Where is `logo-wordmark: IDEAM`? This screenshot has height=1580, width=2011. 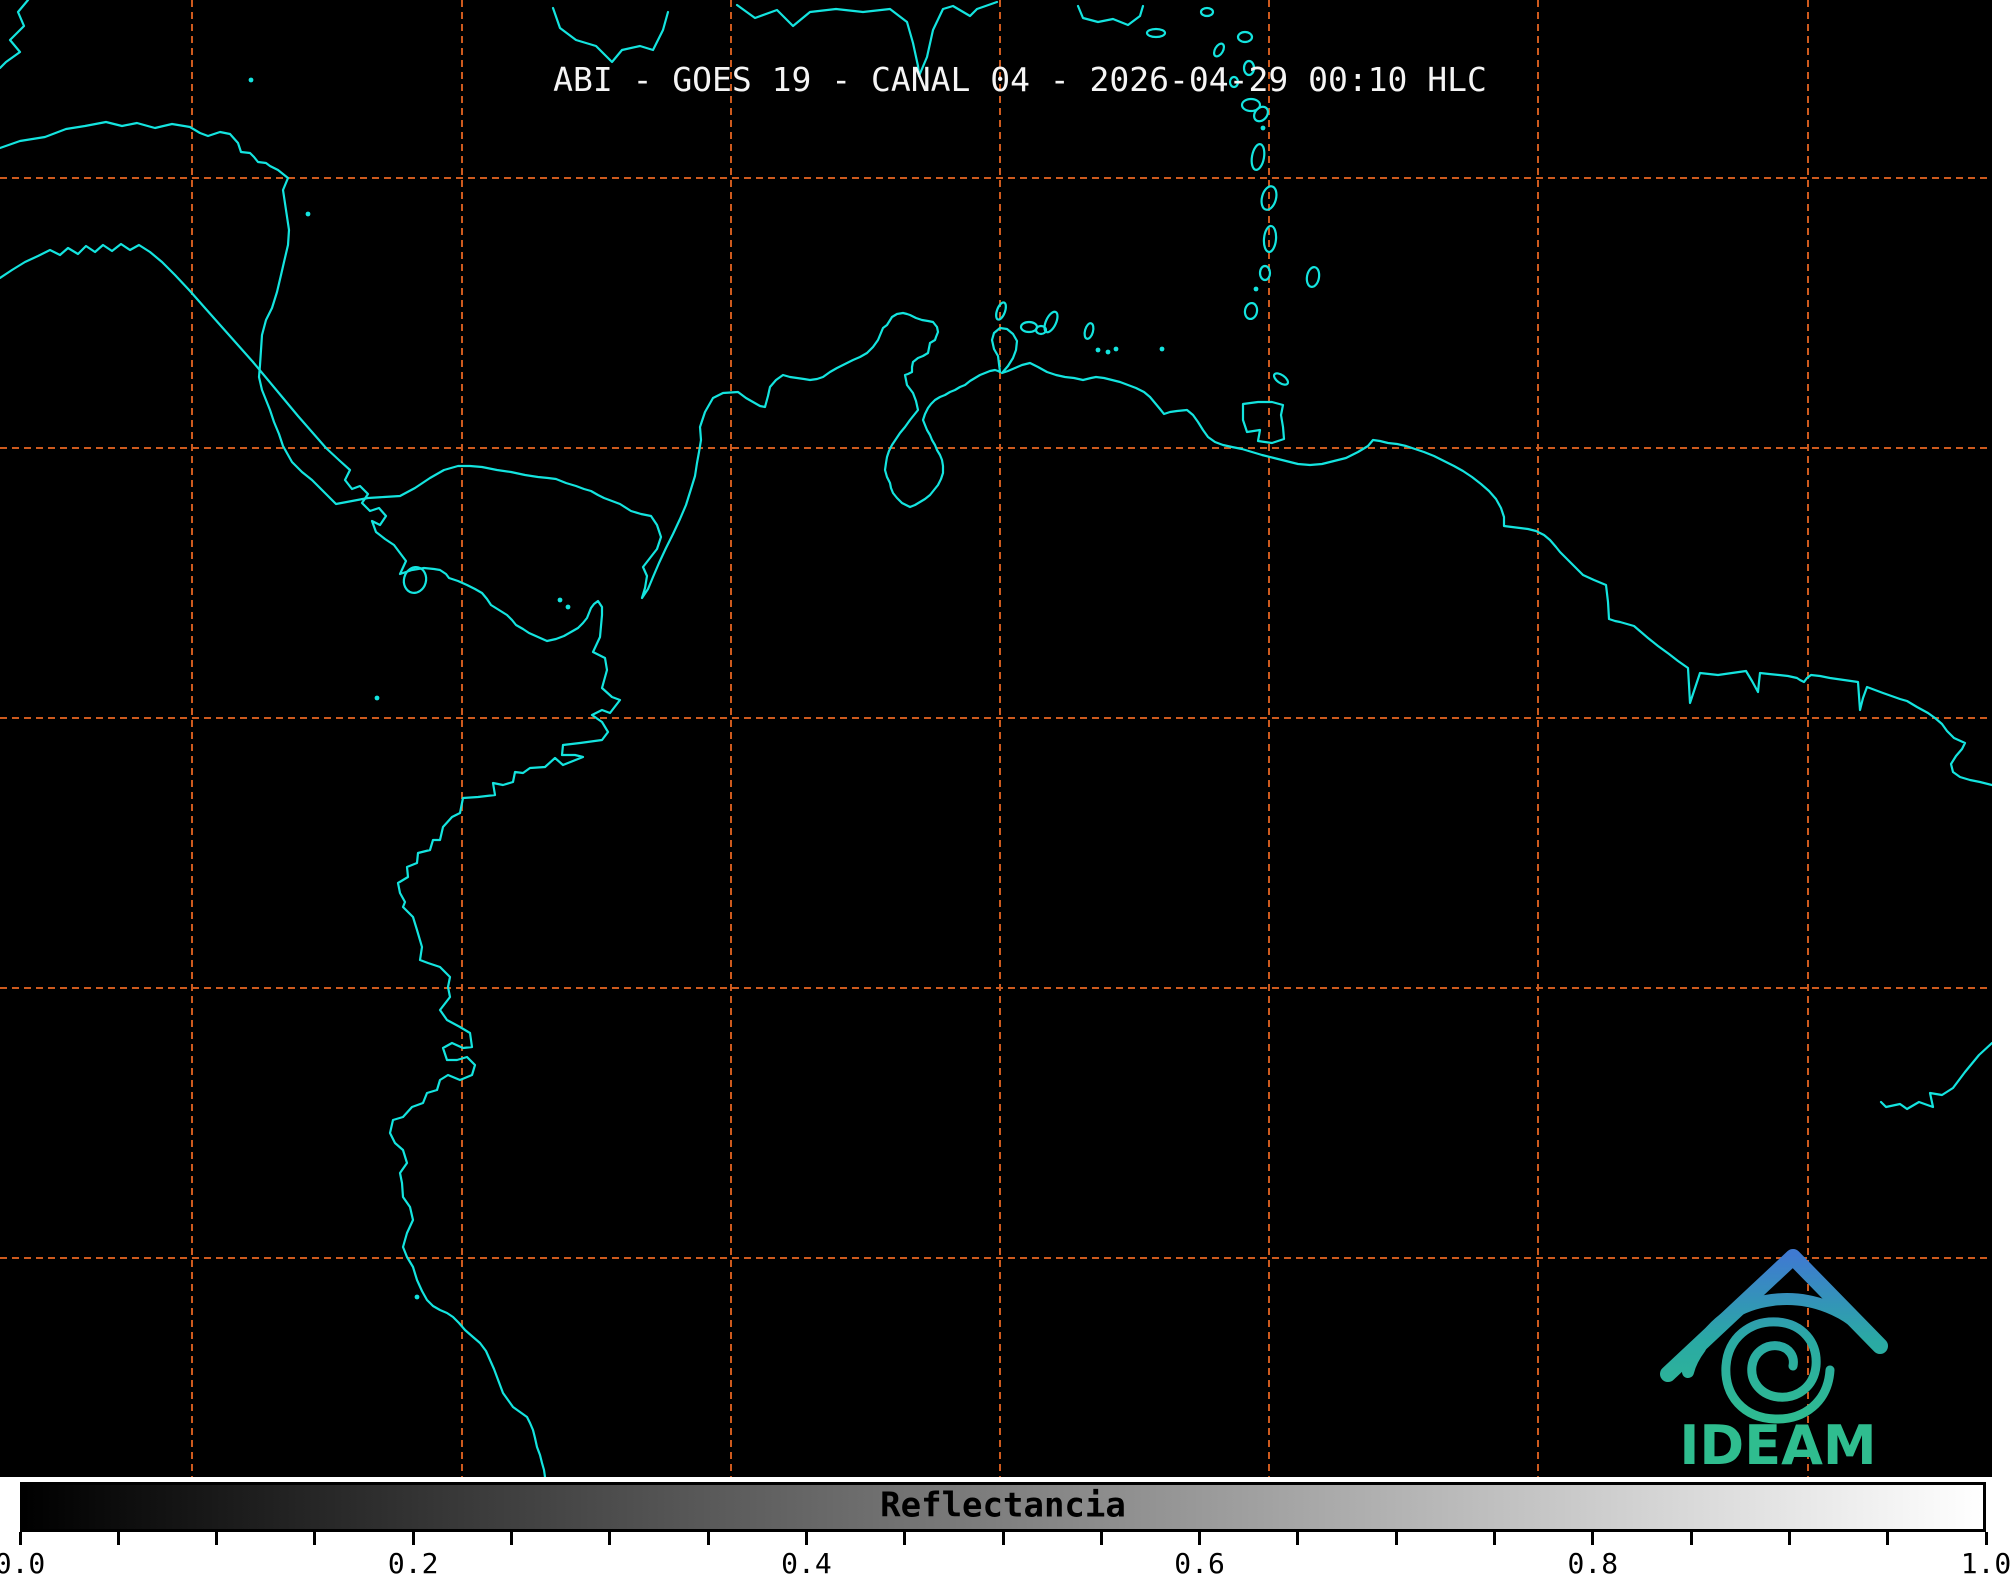
logo-wordmark: IDEAM is located at coordinates (1777, 1445).